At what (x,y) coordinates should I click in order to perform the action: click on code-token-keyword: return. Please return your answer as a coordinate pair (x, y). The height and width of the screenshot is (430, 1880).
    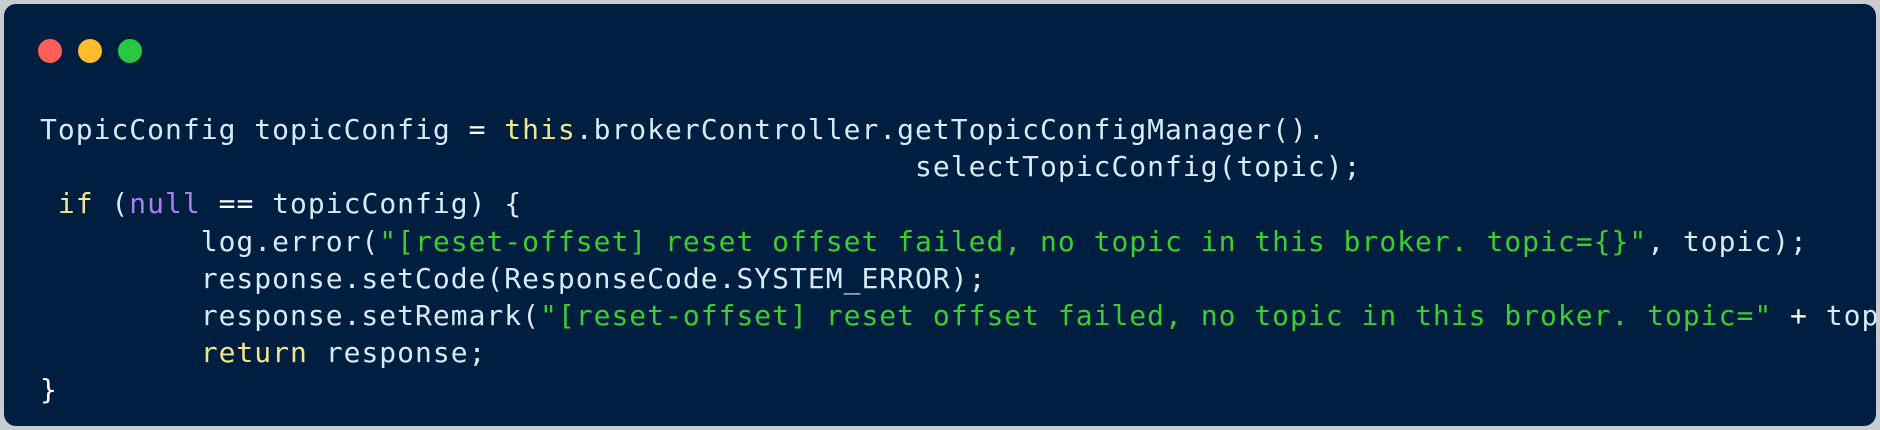
    Looking at the image, I should click on (254, 353).